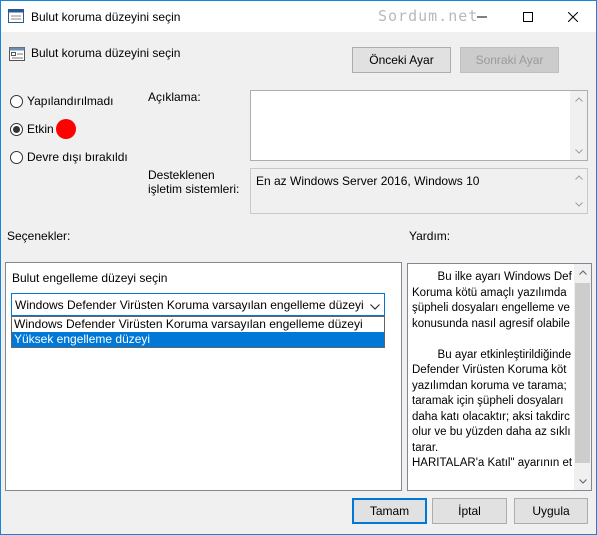  I want to click on radio-disabled: Devre dışı bırakıldı, so click(69, 157).